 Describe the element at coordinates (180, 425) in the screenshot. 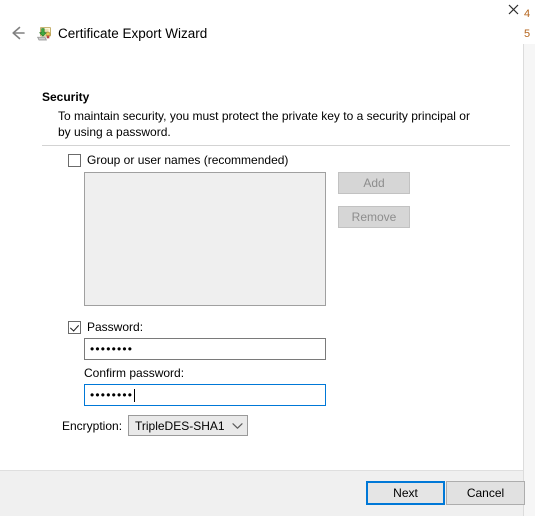

I see `encryption-selected-value: TripleDES-SHA1` at that location.